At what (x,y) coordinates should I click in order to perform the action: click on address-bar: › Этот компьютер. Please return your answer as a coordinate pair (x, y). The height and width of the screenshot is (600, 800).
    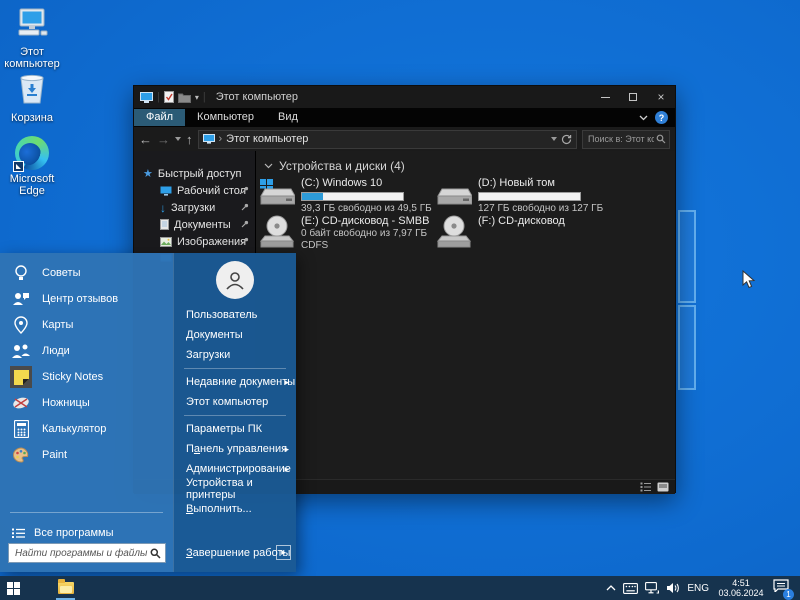
    Looking at the image, I should click on (387, 139).